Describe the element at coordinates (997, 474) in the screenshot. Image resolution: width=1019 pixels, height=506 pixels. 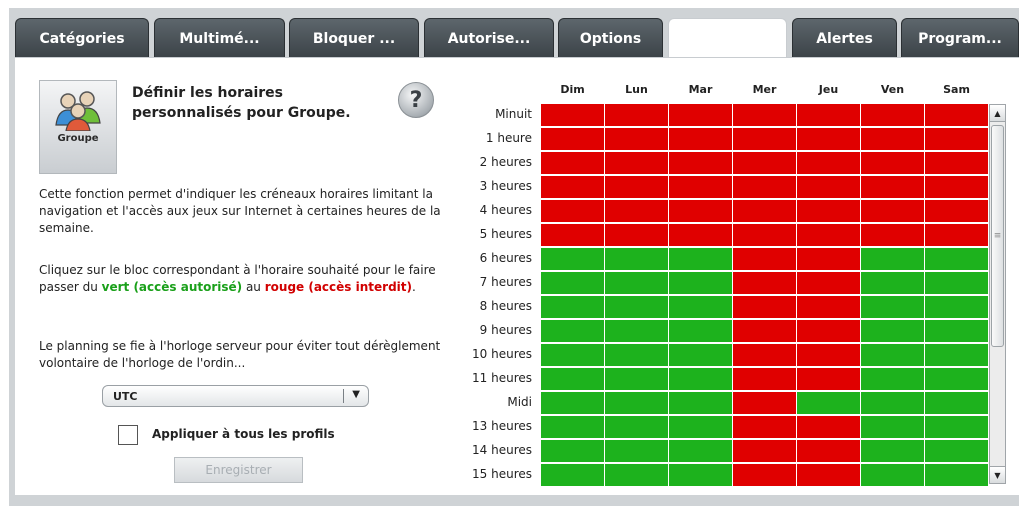
I see `scroll-down-icon: ▼` at that location.